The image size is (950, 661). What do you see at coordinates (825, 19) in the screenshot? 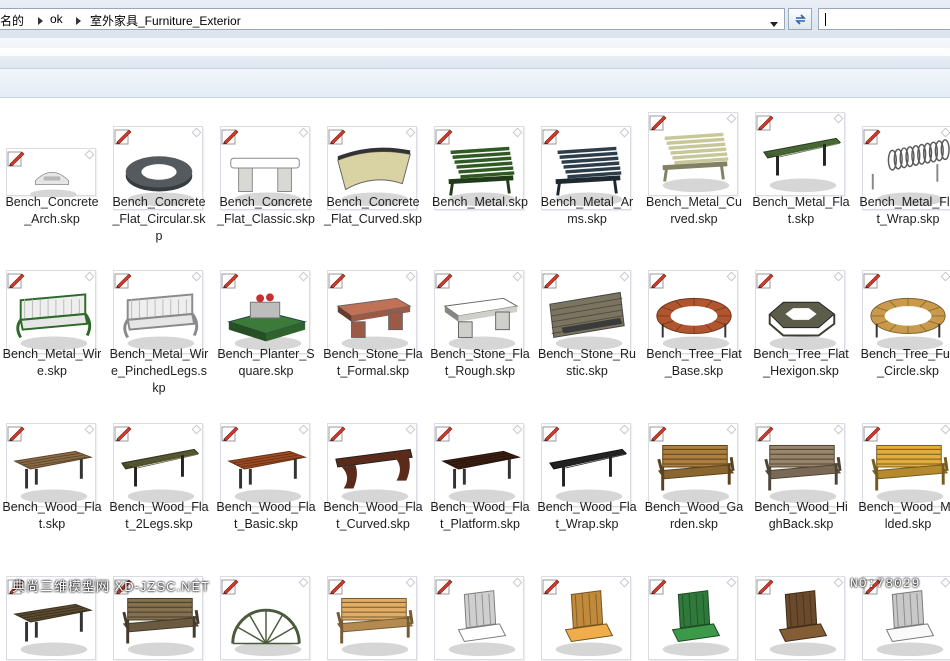
I see `text-caret` at bounding box center [825, 19].